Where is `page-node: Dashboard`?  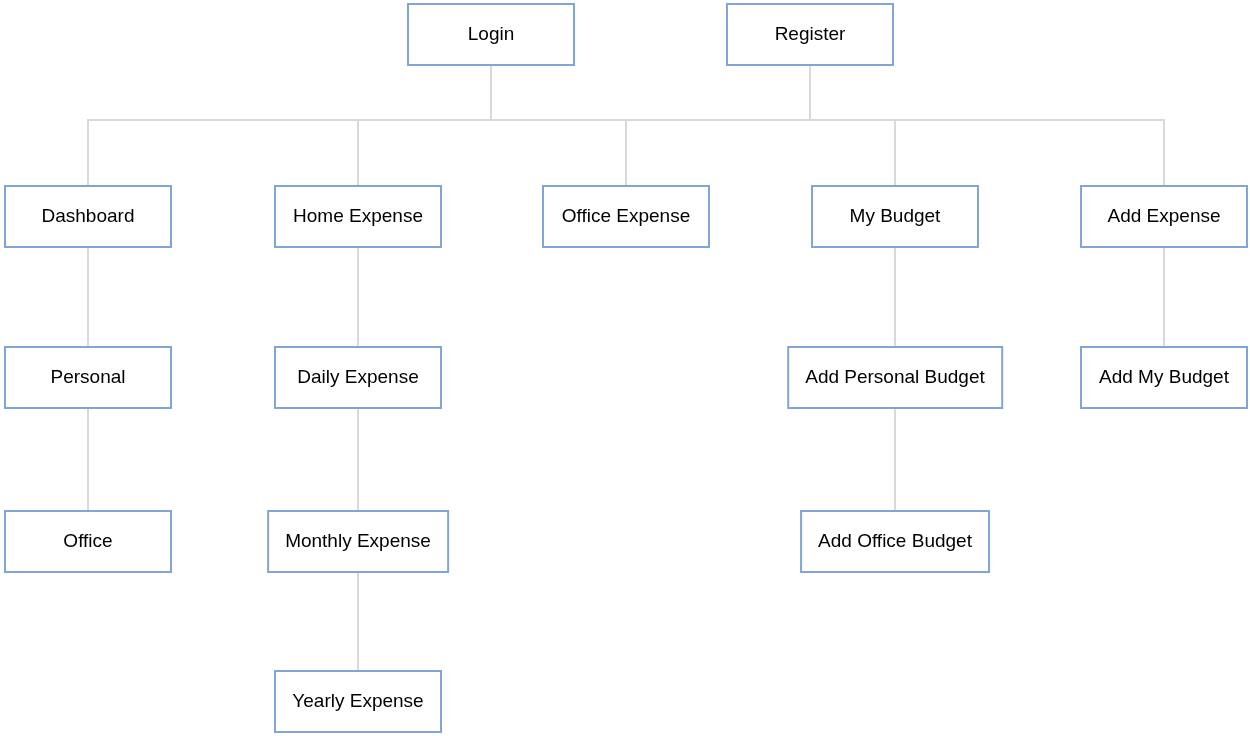
page-node: Dashboard is located at coordinates (88, 216).